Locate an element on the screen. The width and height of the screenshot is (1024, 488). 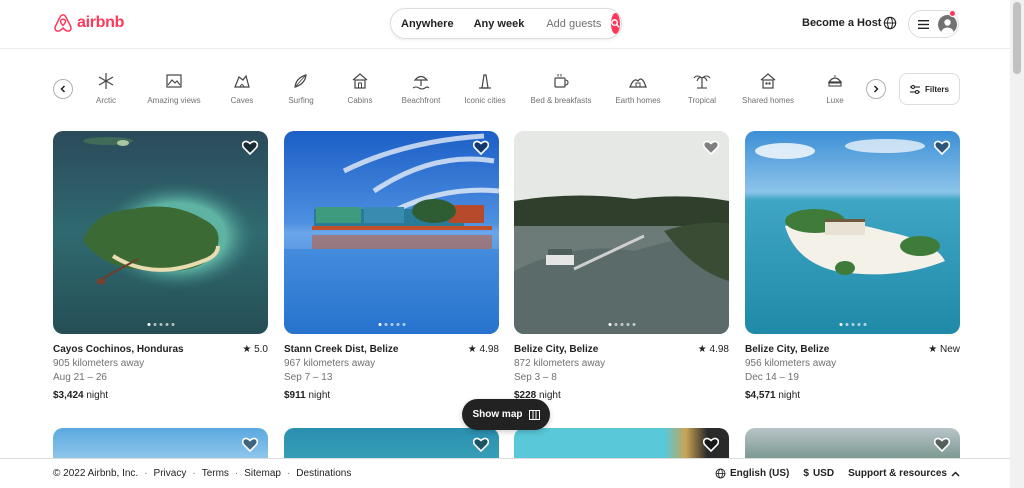
category-arctic: Arctic is located at coordinates (106, 87).